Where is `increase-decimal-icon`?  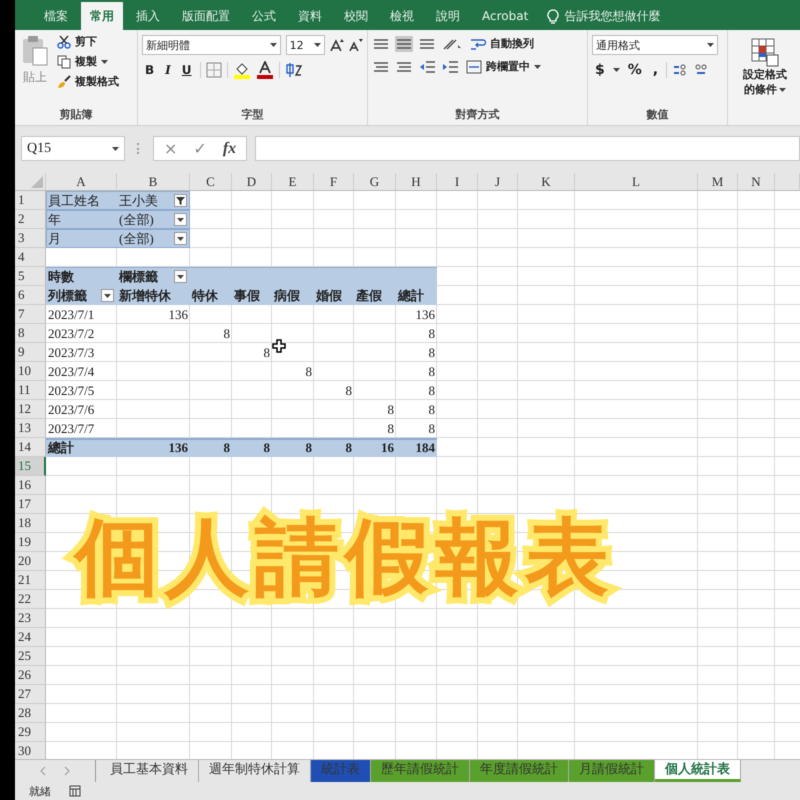
increase-decimal-icon is located at coordinates (680, 70).